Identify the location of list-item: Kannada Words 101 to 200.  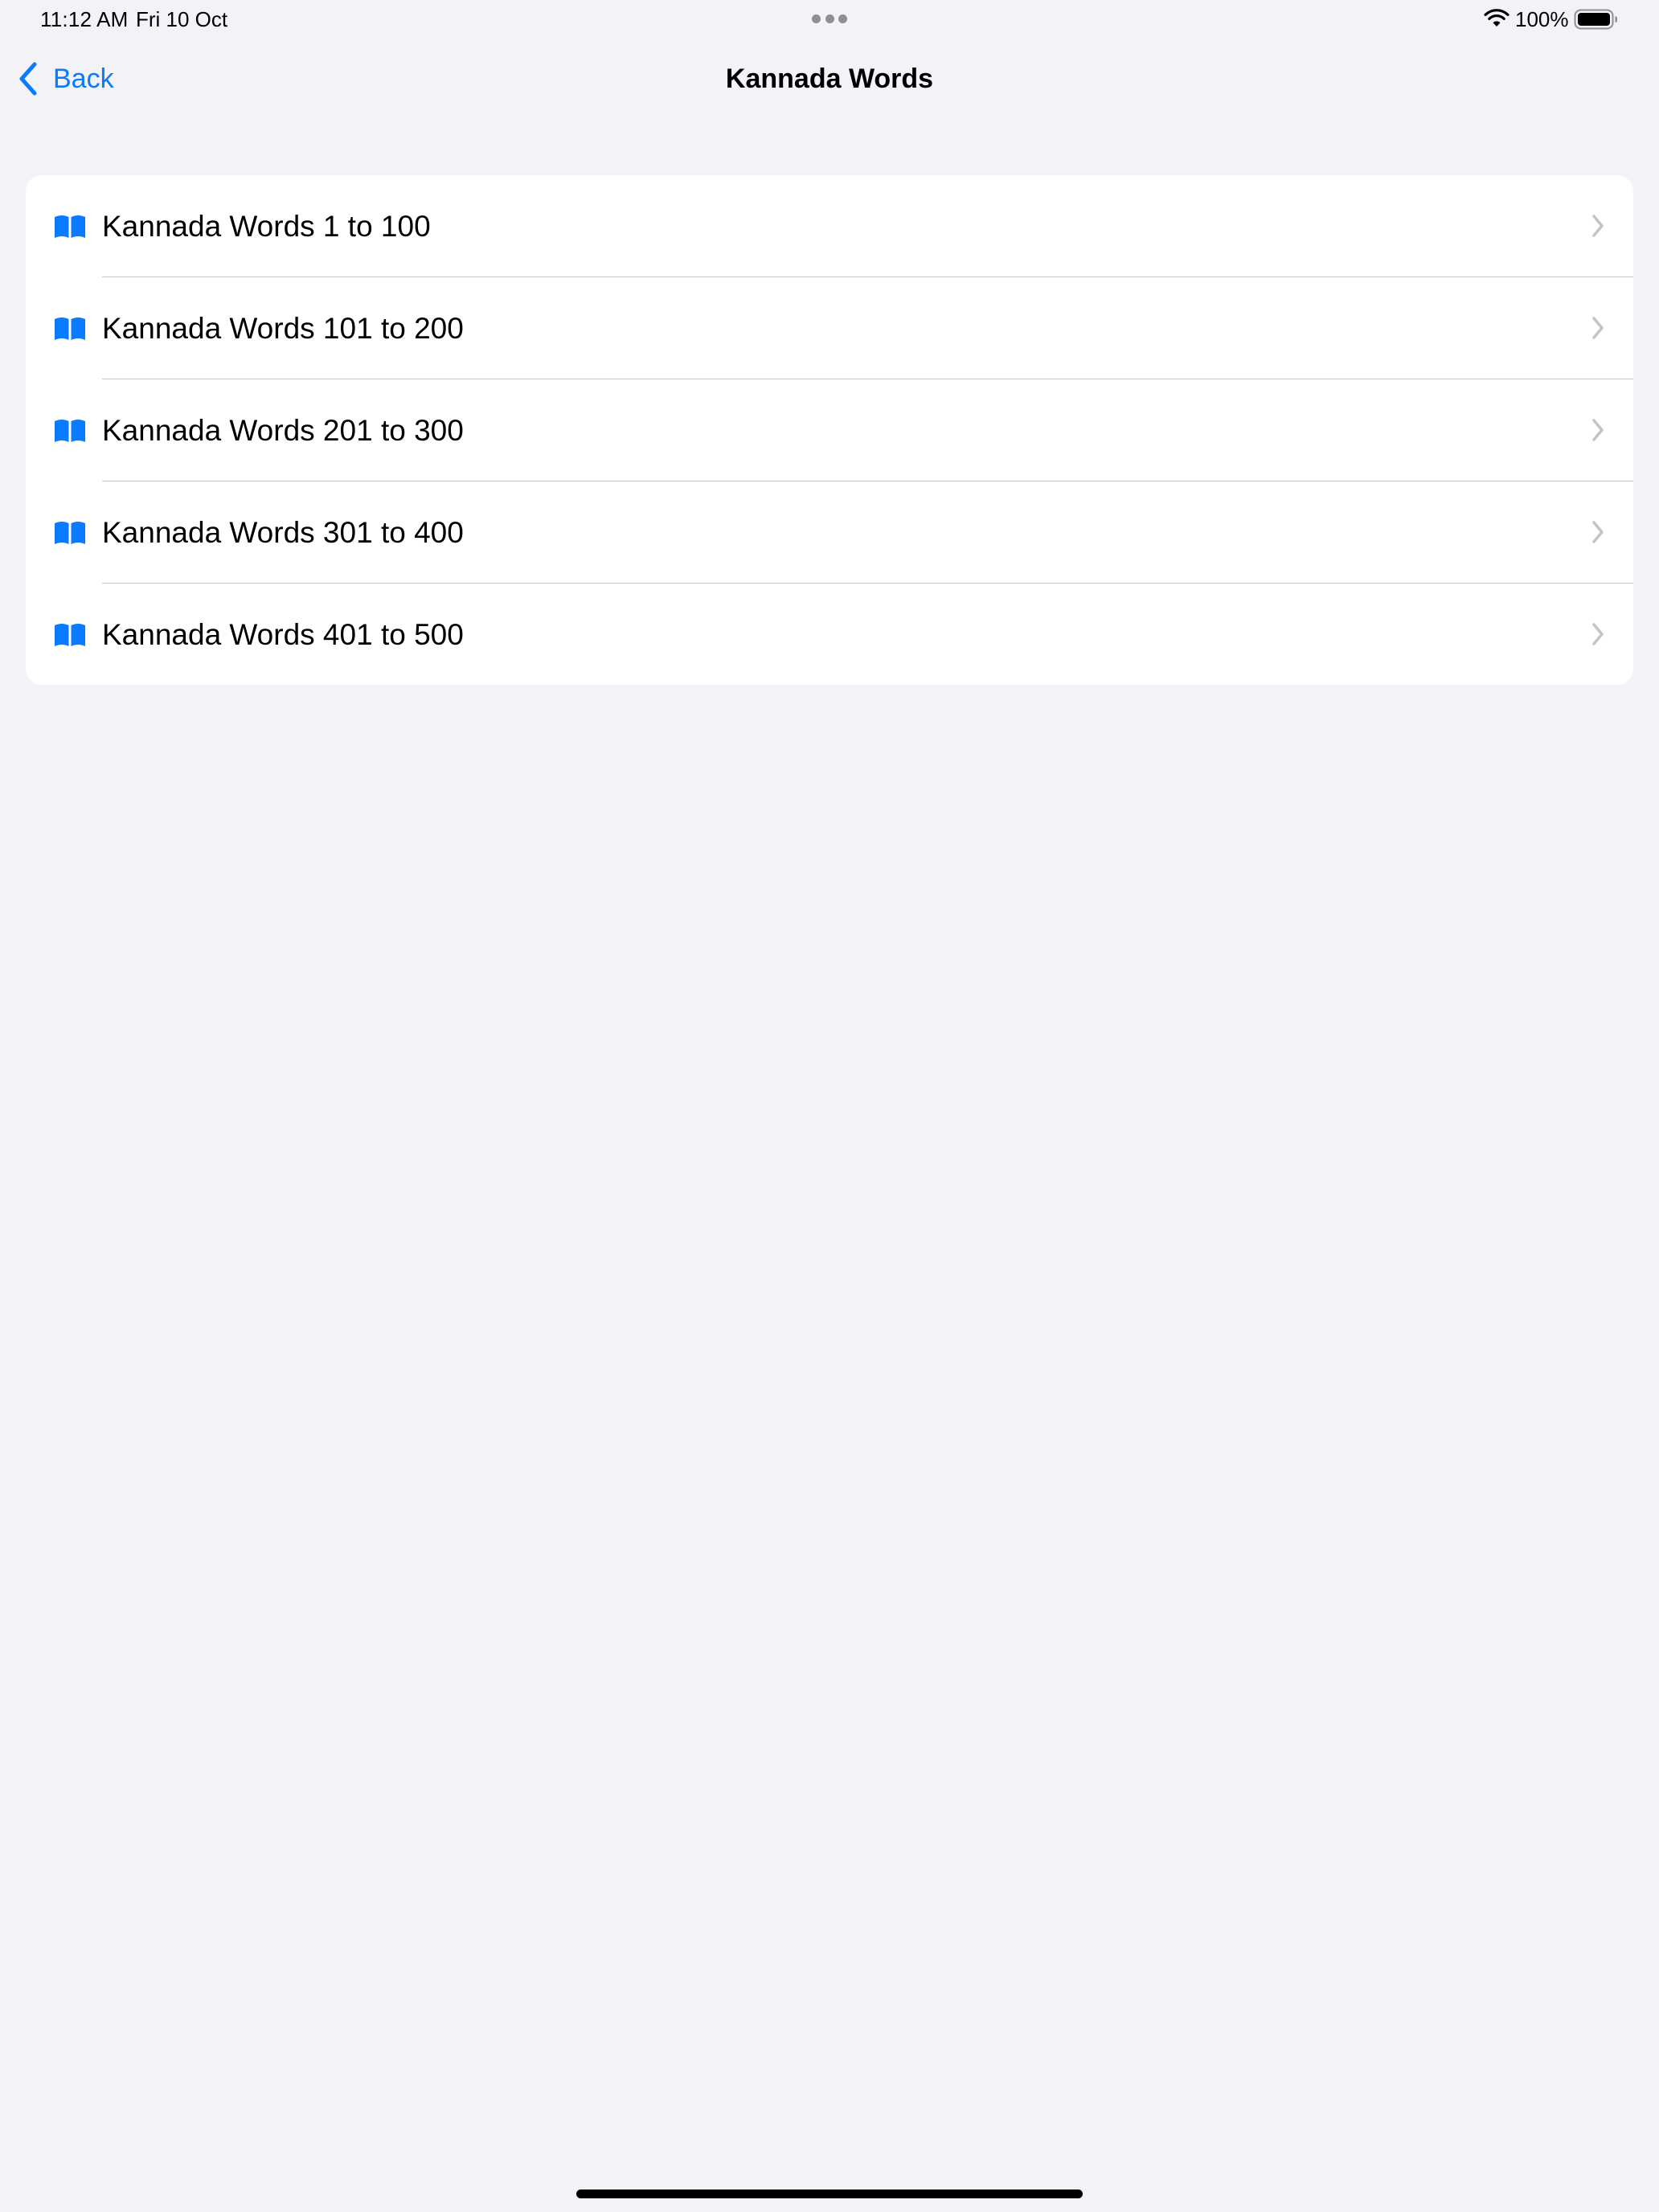
(829, 328).